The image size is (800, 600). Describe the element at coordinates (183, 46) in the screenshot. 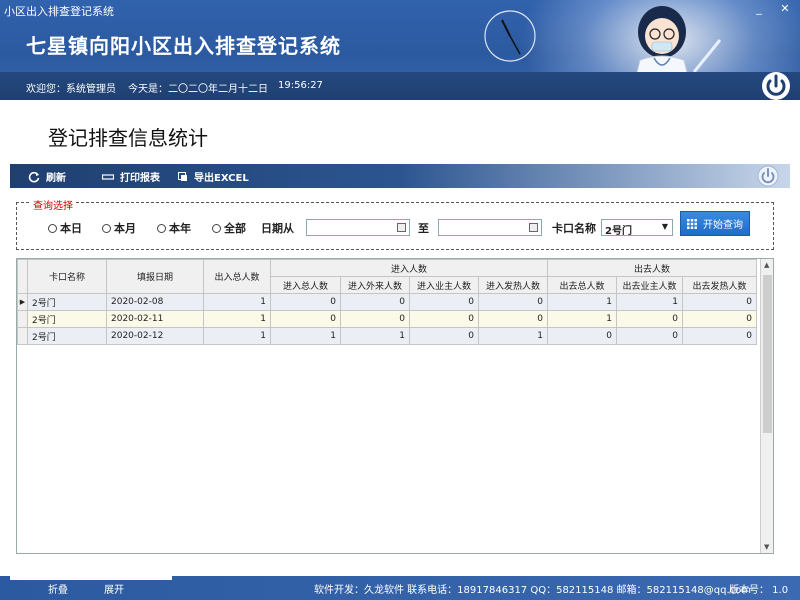

I see `app-title: 七星镇向阳小区出入排查登记系统` at that location.